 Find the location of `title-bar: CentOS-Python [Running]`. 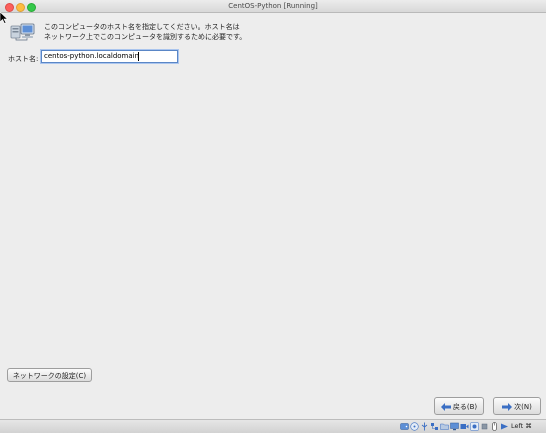

title-bar: CentOS-Python [Running] is located at coordinates (273, 6).